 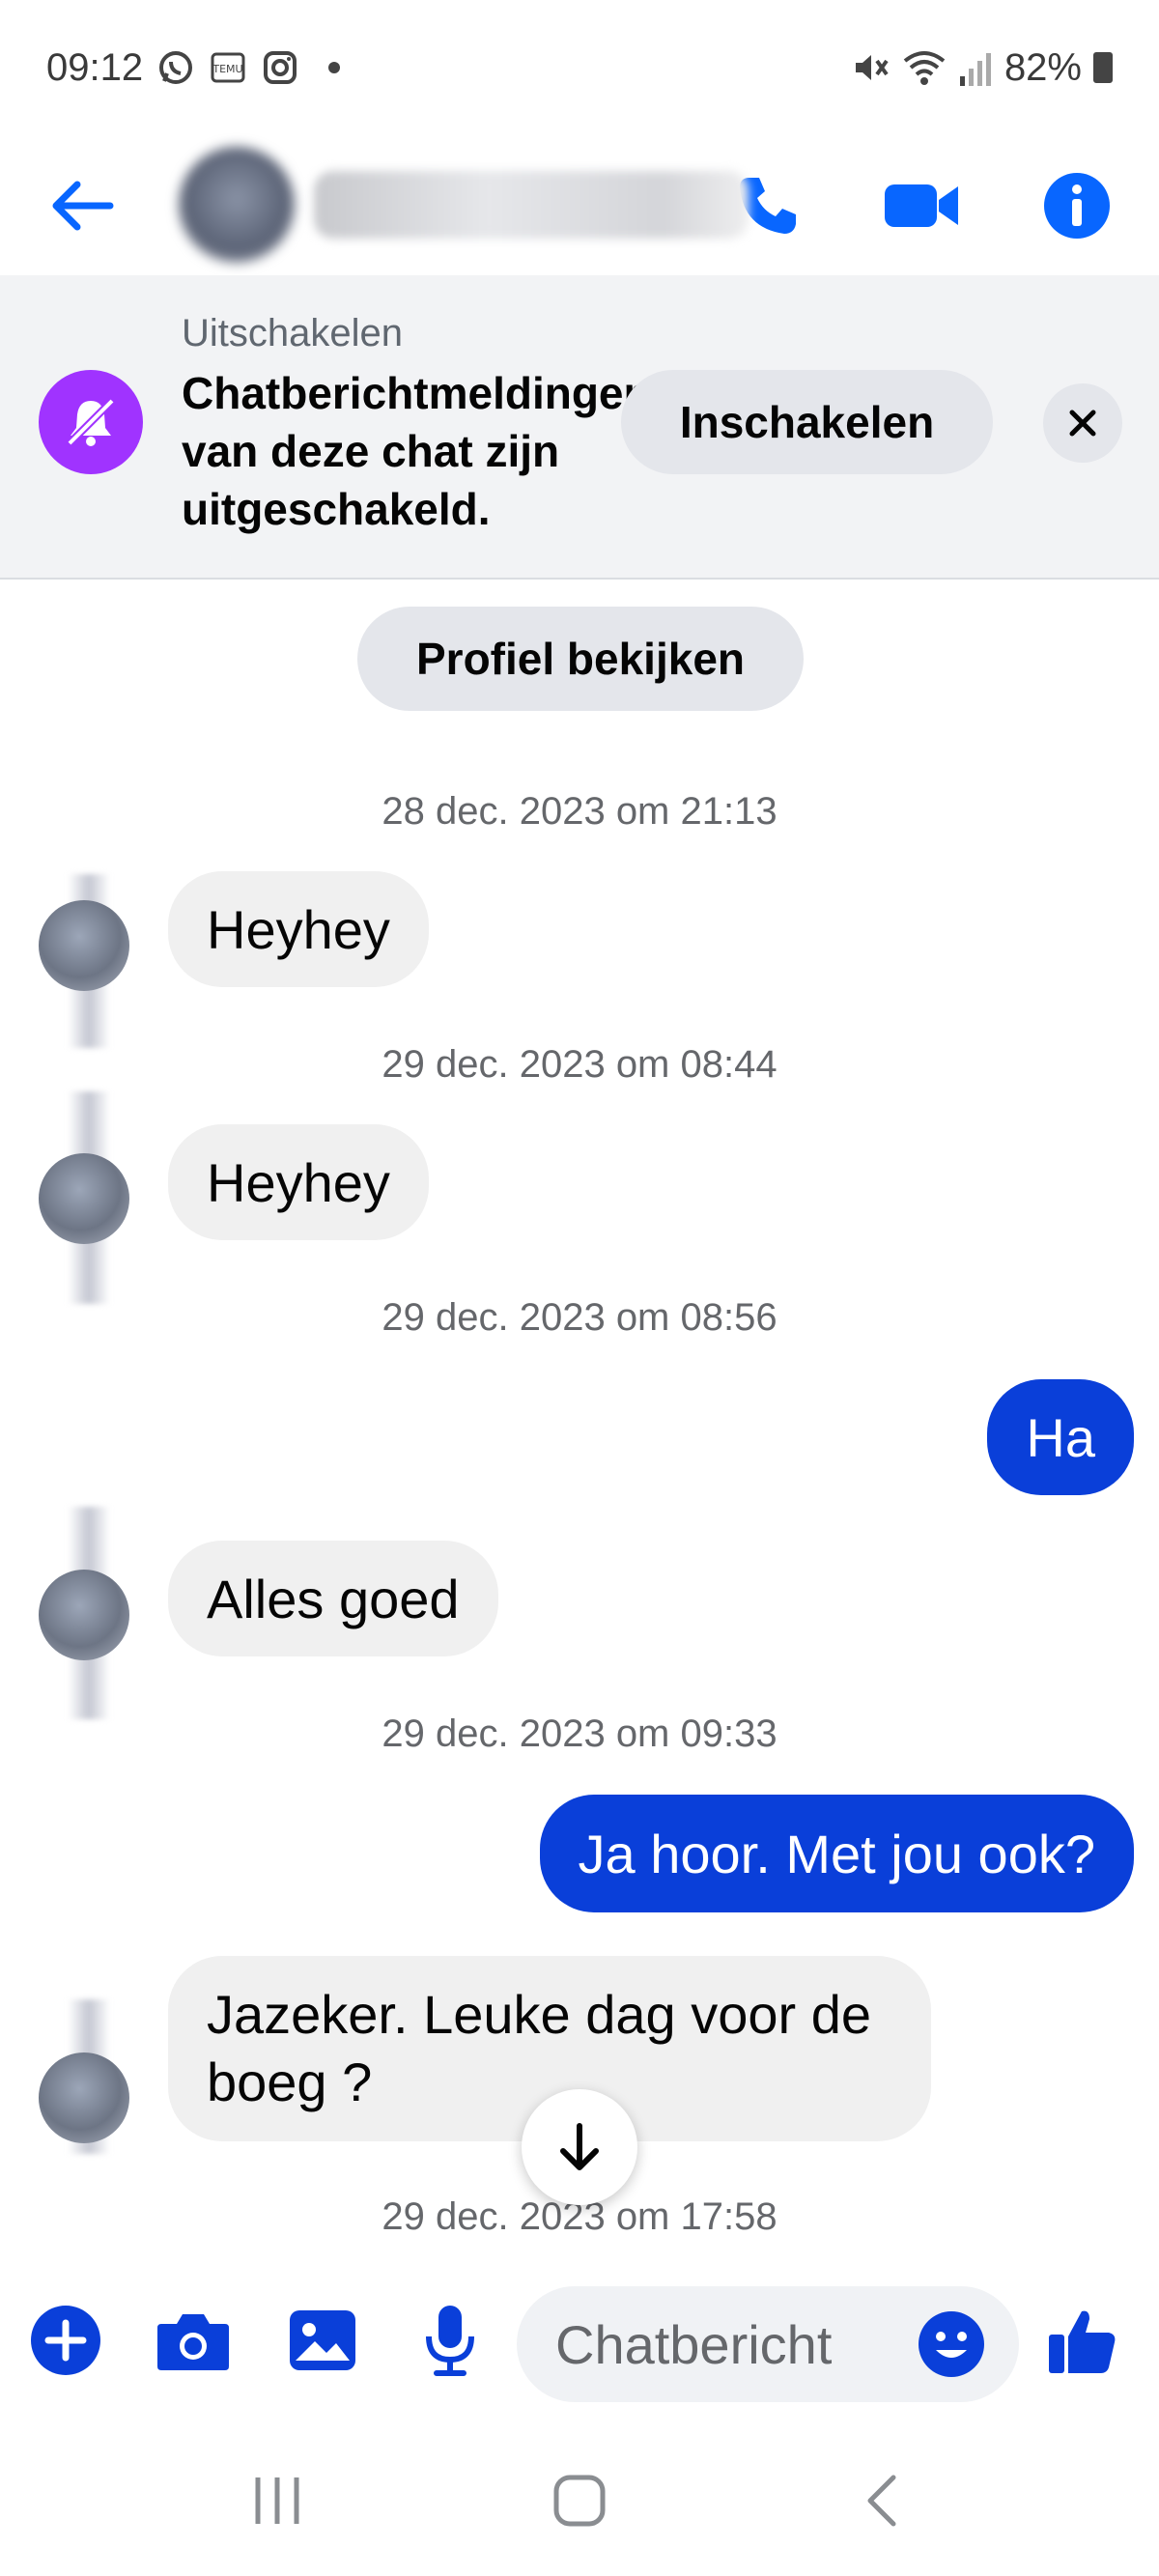 I want to click on view-profile-button: Profiel bekijken, so click(x=580, y=659).